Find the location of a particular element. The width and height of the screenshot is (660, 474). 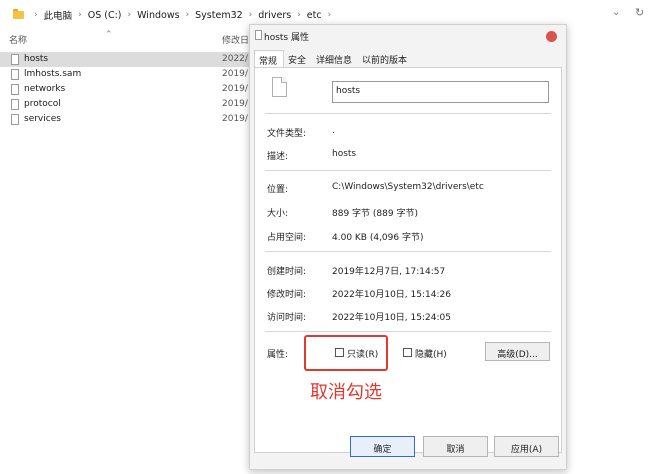

sort-ascending-icon: ⌃ is located at coordinates (109, 35).